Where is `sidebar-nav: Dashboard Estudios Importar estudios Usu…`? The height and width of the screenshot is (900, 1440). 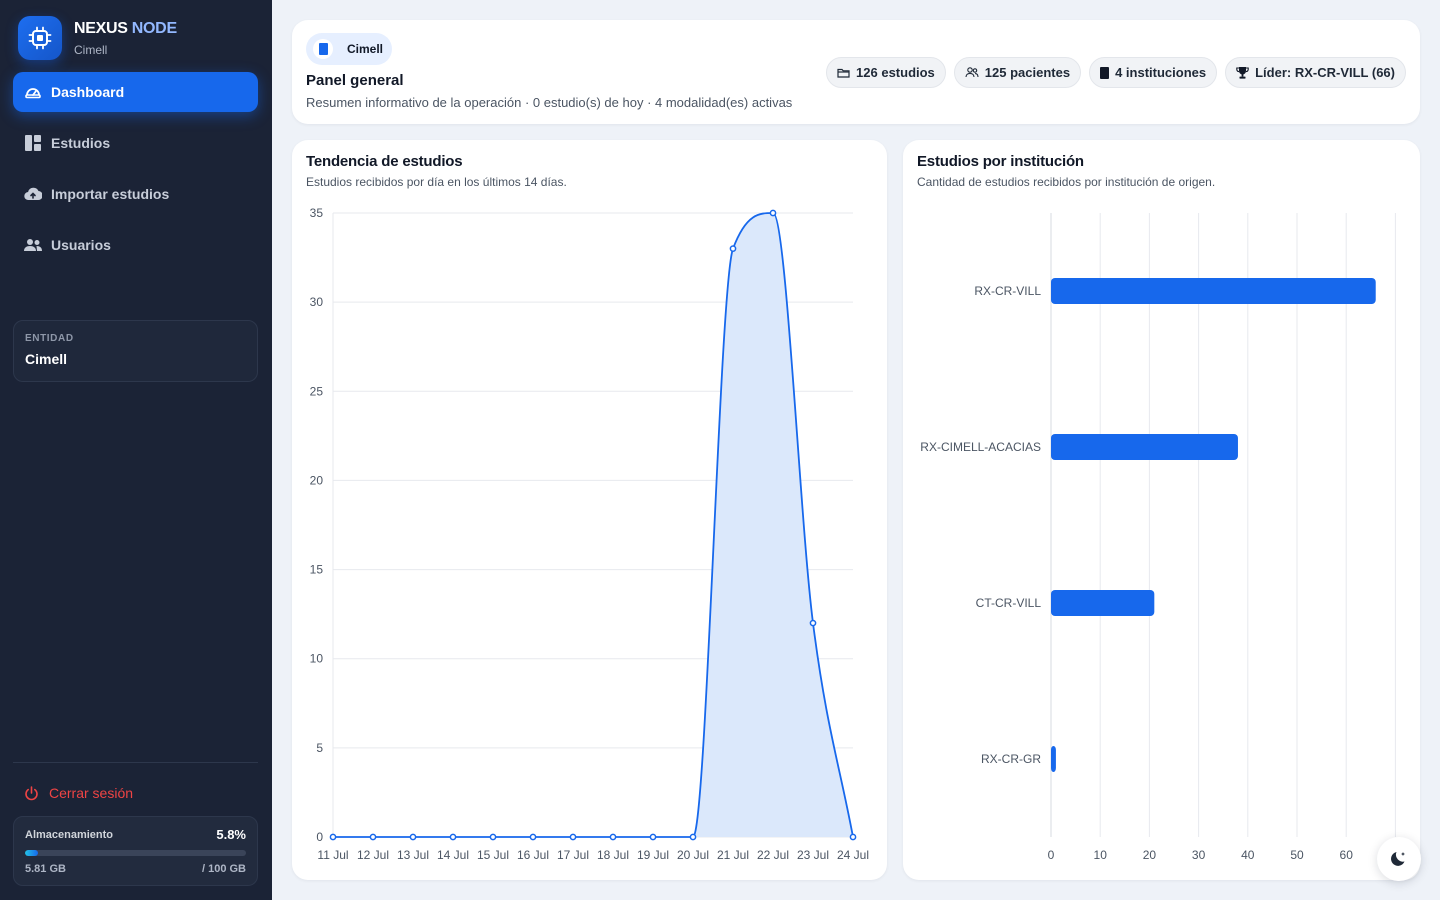
sidebar-nav: Dashboard Estudios Importar estudios Usu… is located at coordinates (135, 174).